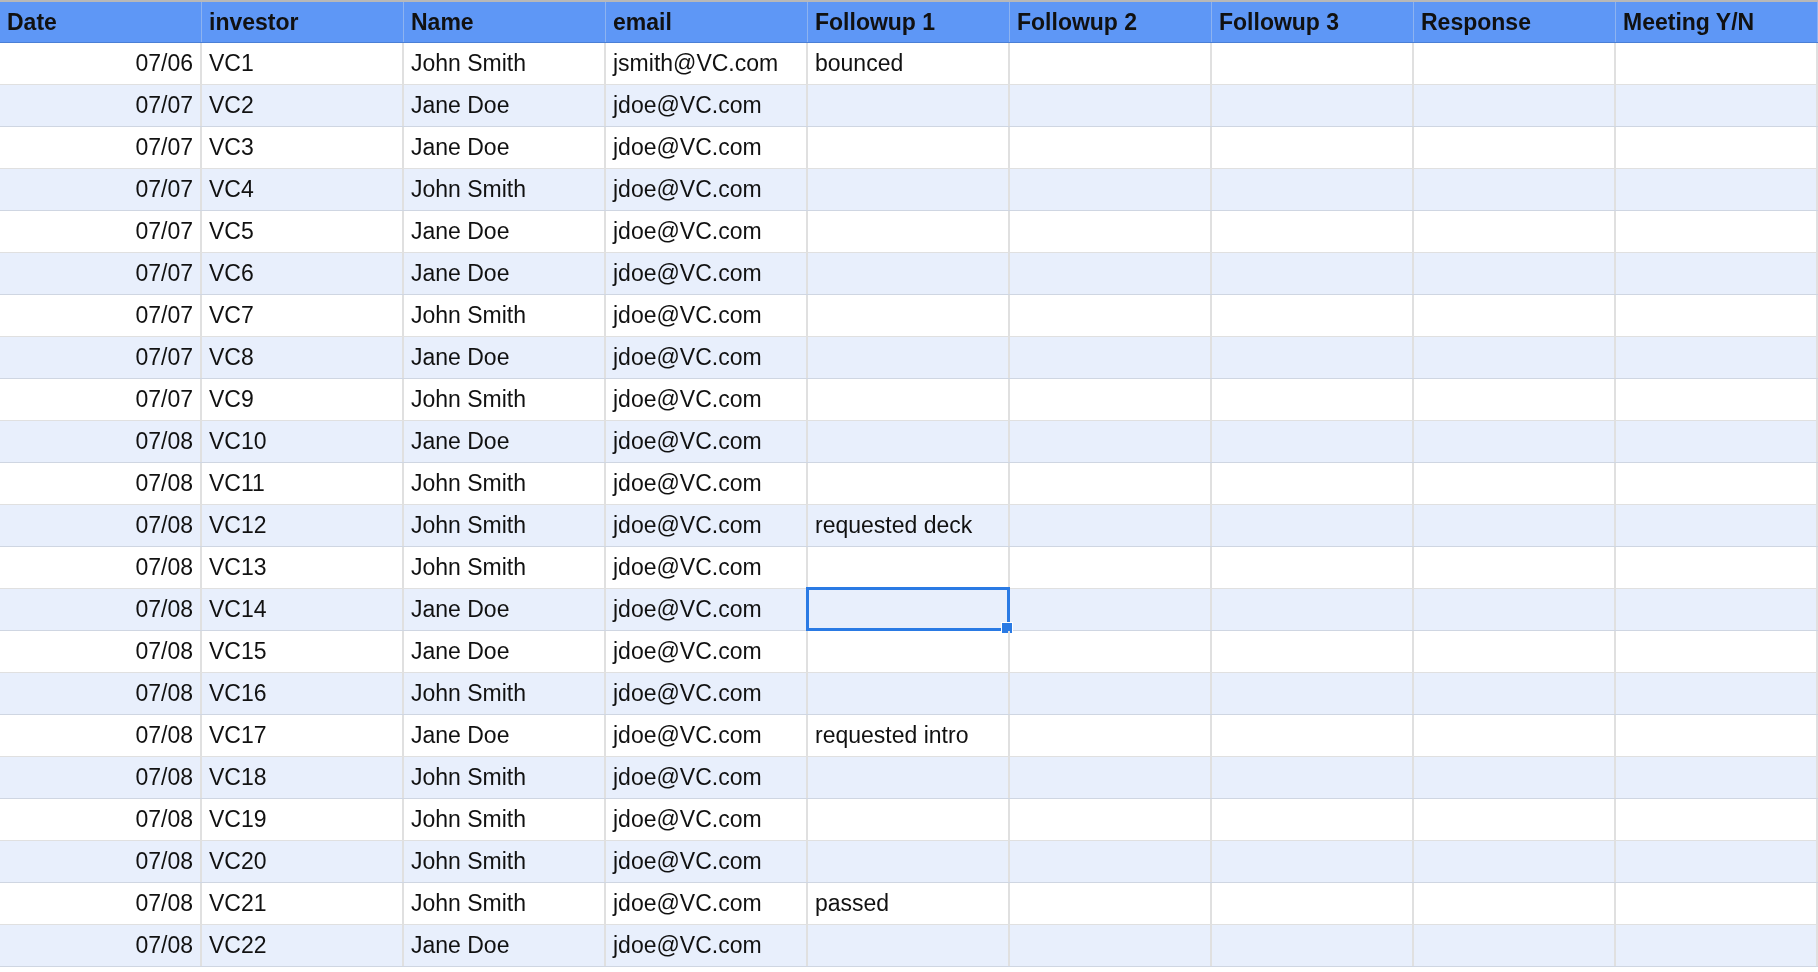  What do you see at coordinates (1515, 22) in the screenshot?
I see `column-header: Response` at bounding box center [1515, 22].